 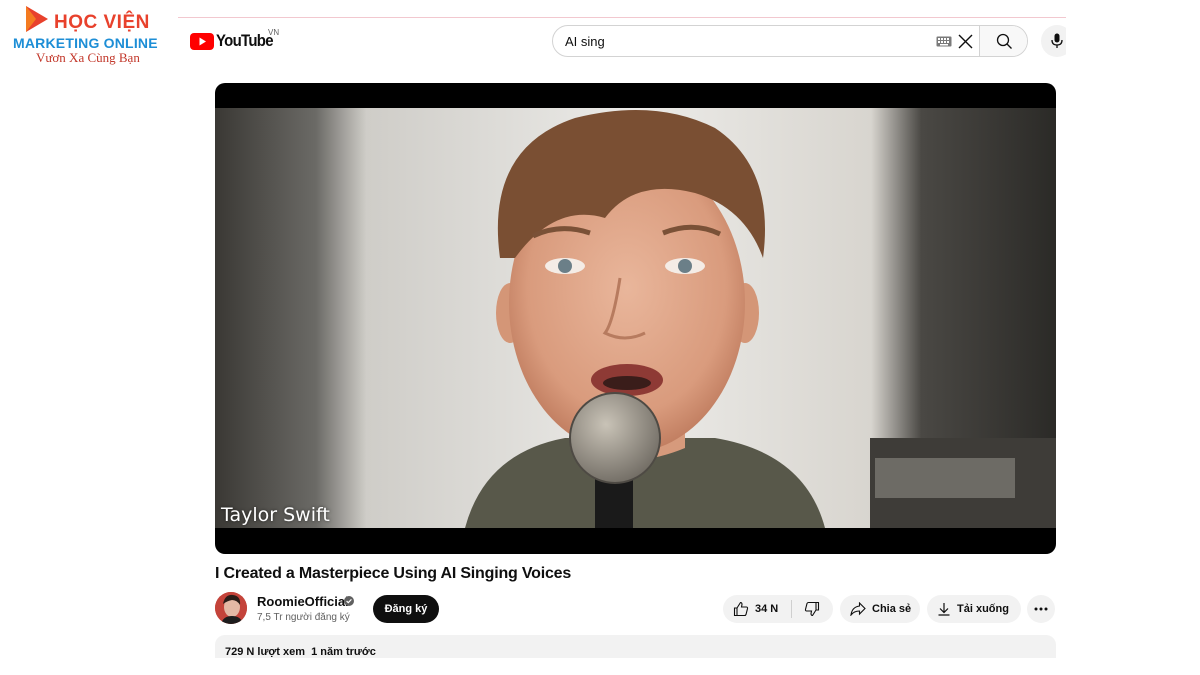 What do you see at coordinates (265, 652) in the screenshot?
I see `view-count: 729 N lượt xem` at bounding box center [265, 652].